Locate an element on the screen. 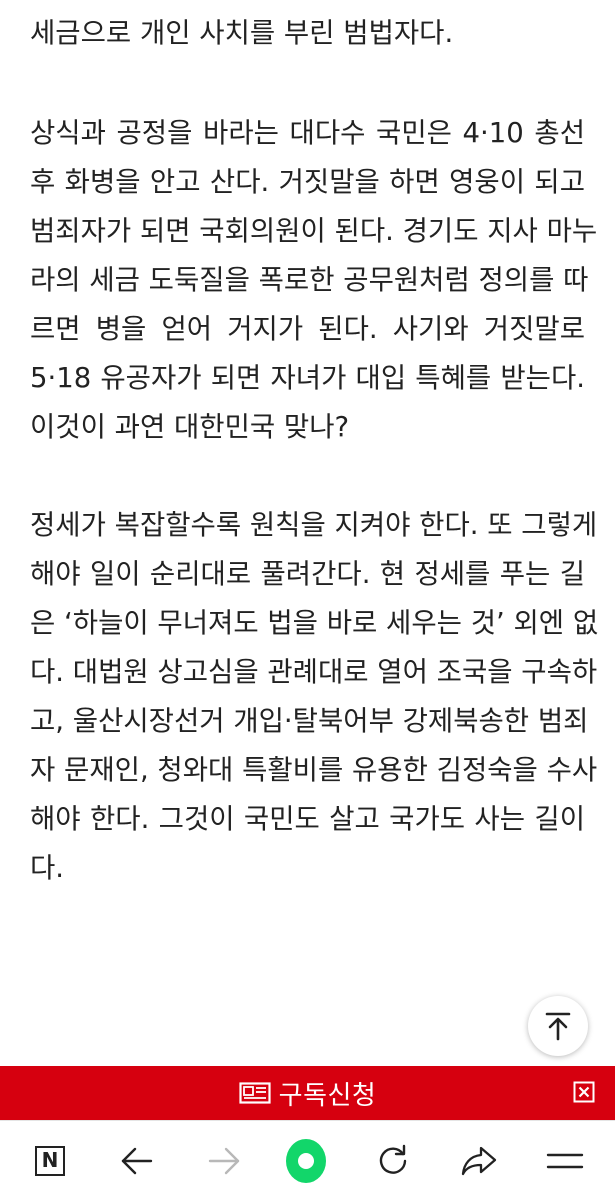  forward-arrow-icon is located at coordinates (224, 1161).